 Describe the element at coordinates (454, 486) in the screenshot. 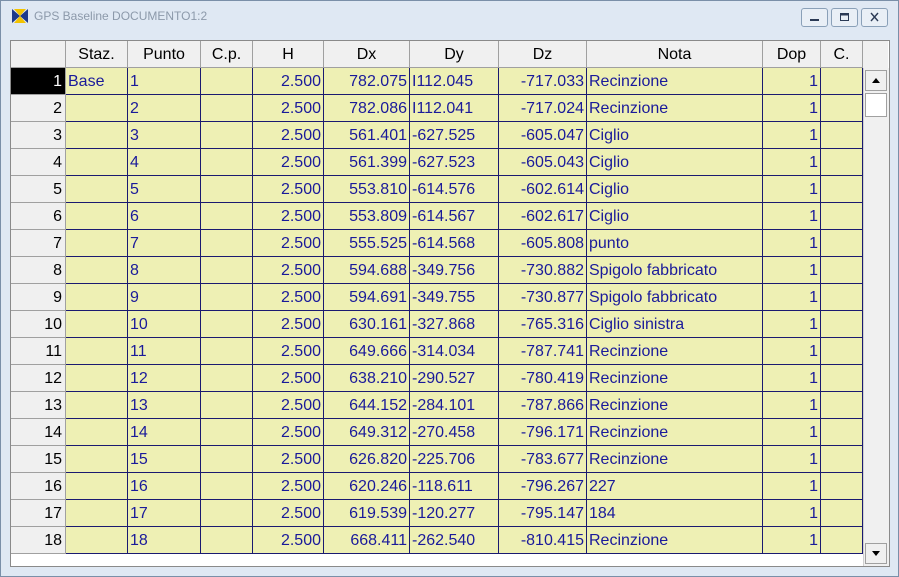

I see `cell-dy: -118.611` at that location.